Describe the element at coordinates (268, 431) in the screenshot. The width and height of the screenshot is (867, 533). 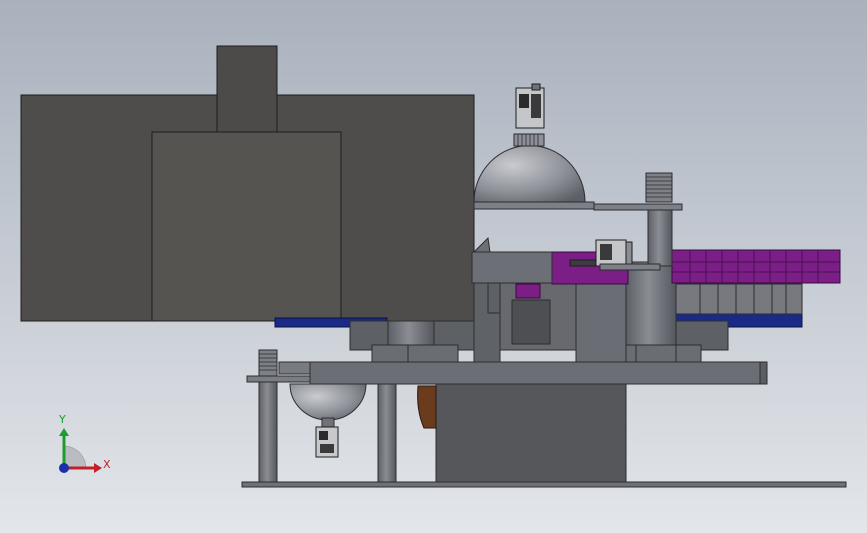
I see `left-column` at that location.